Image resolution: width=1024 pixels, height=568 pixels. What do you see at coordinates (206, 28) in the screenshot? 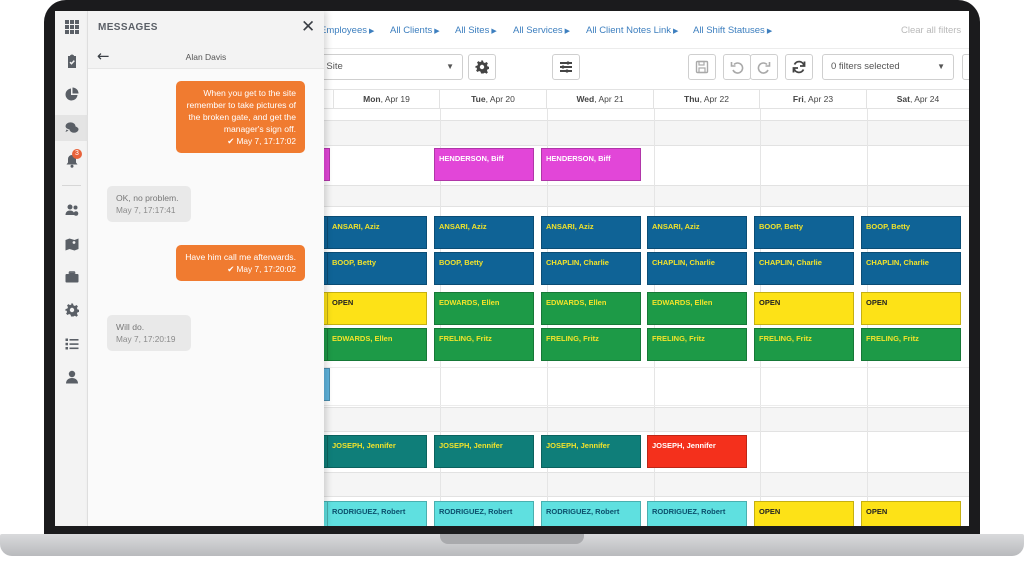
I see `messages-header: MESSAGES ✕` at bounding box center [206, 28].